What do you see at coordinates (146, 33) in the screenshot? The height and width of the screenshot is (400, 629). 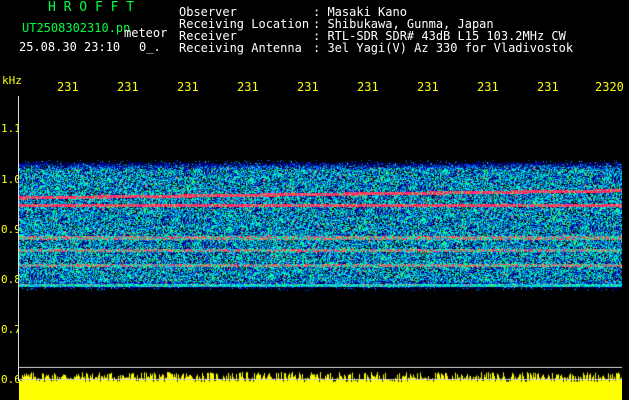 I see `file-mode: meteor` at bounding box center [146, 33].